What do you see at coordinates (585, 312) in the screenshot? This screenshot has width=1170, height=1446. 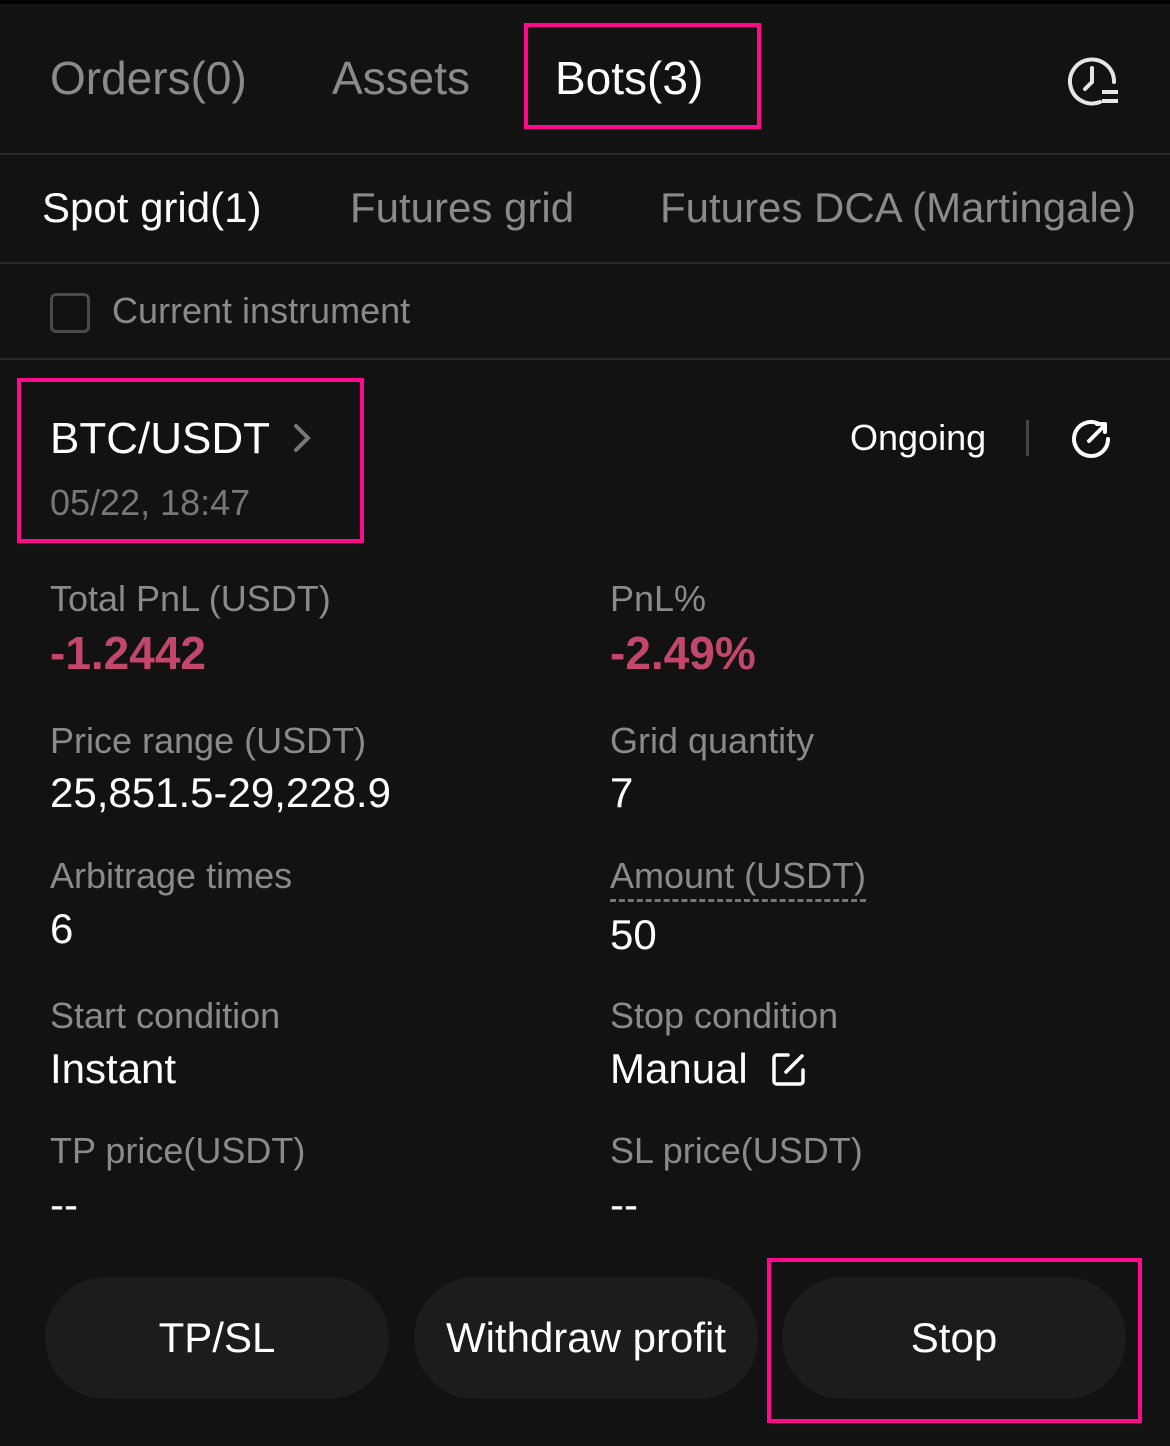 I see `instrument-filter: Current instrument` at bounding box center [585, 312].